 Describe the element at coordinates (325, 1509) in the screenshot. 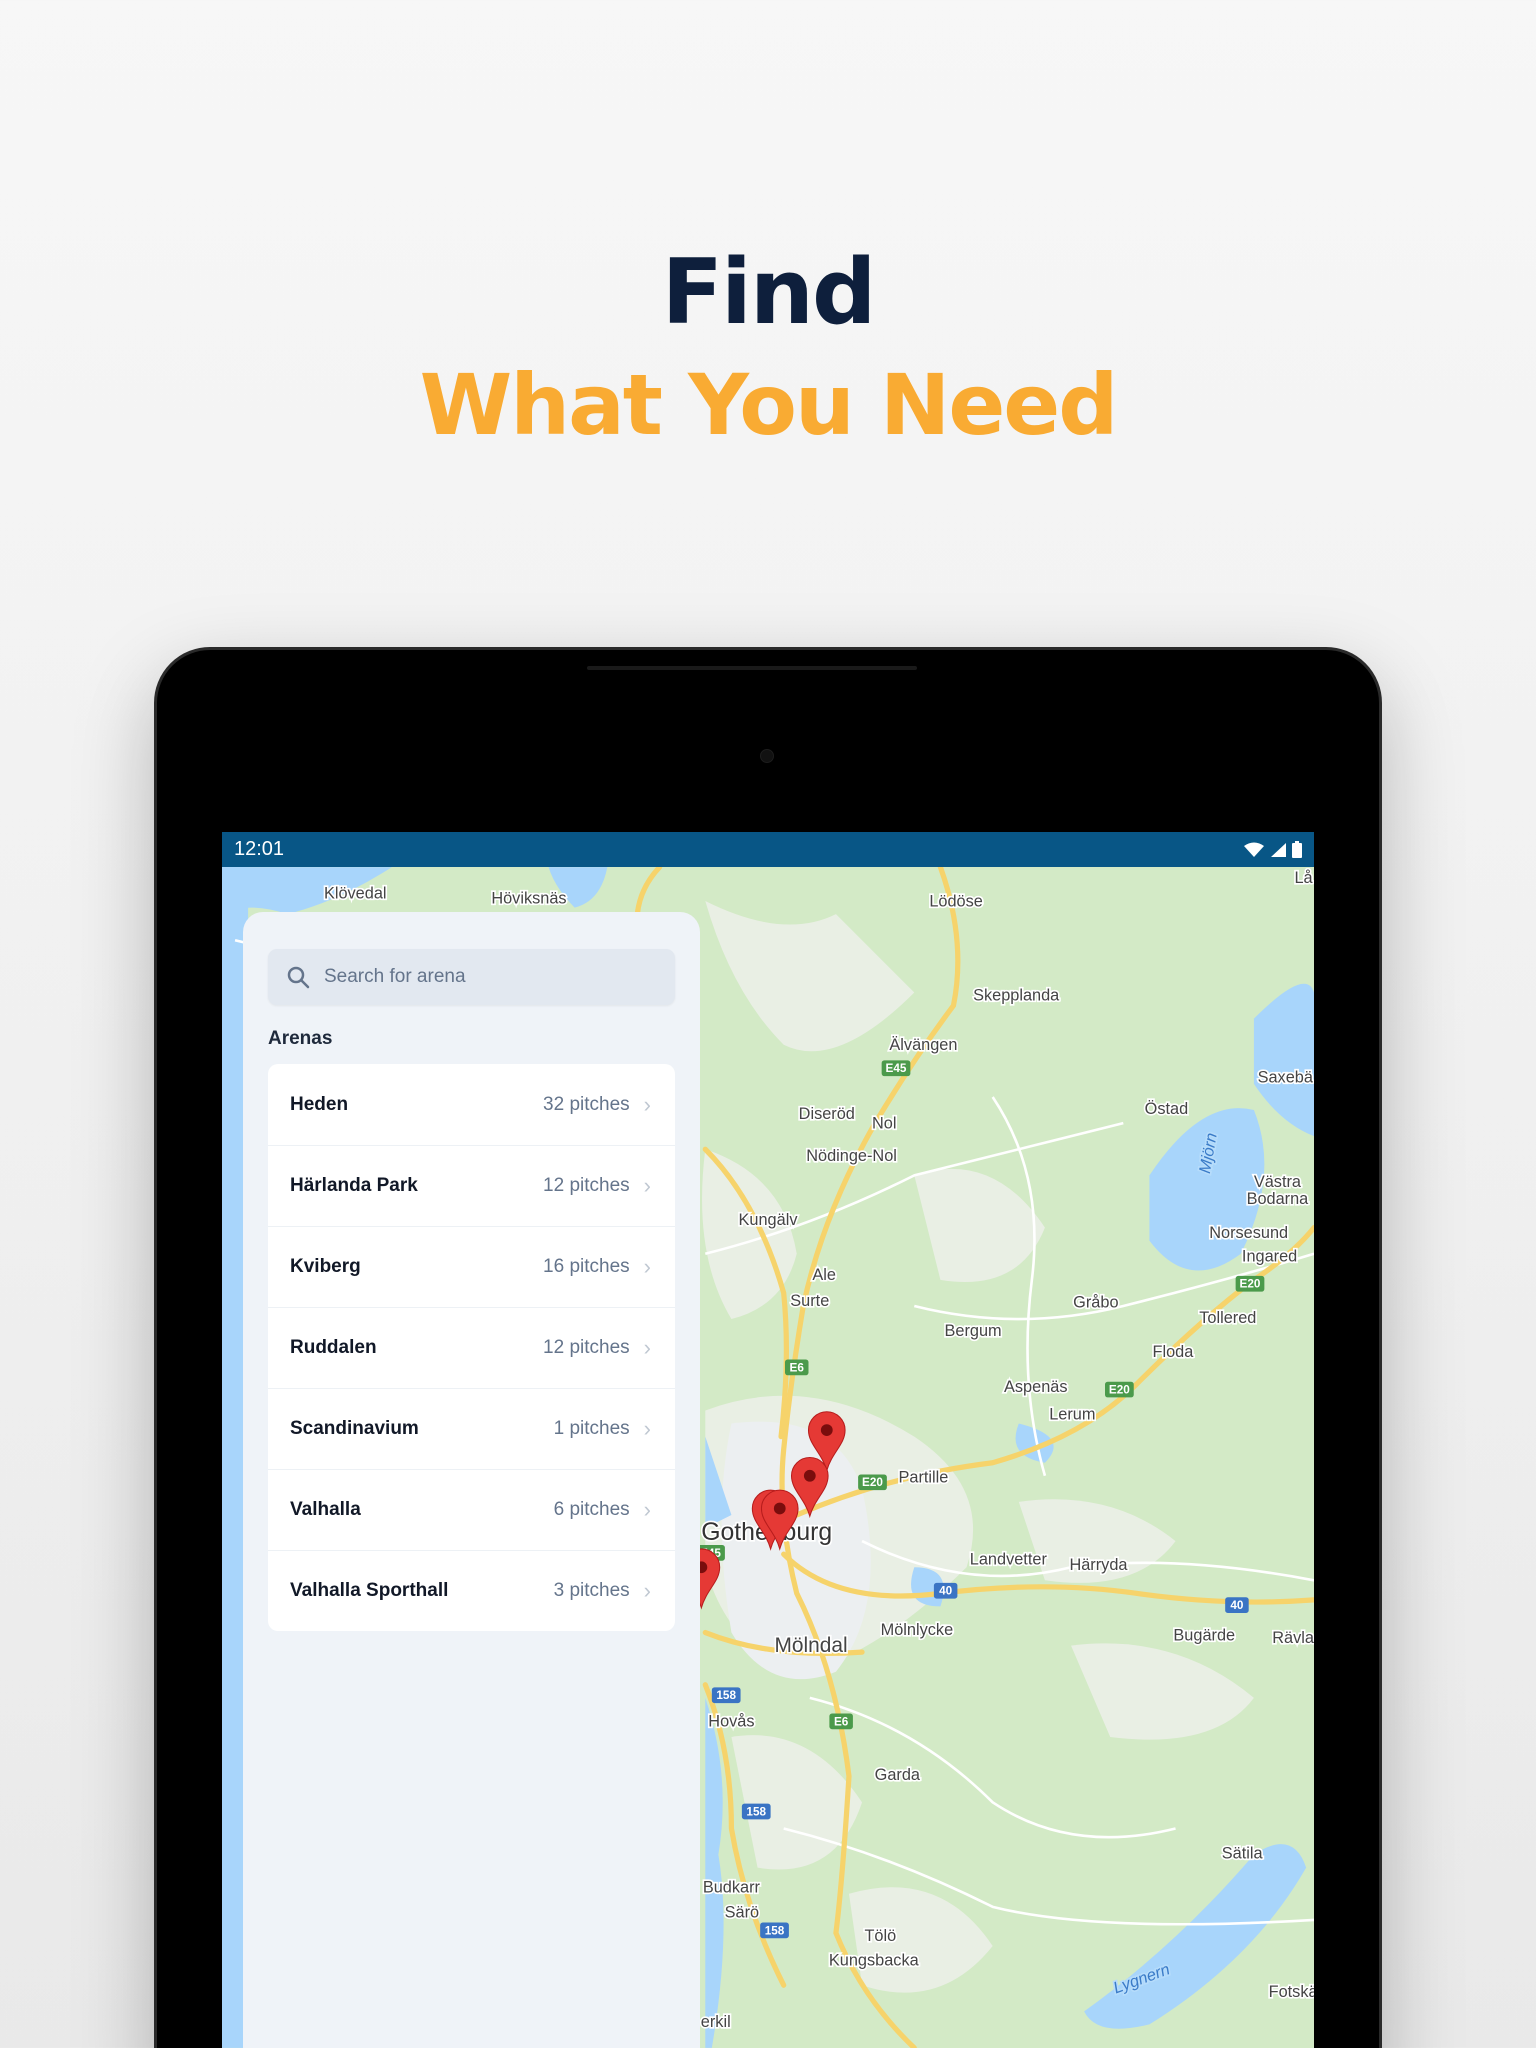

I see `arena-name: Valhalla` at that location.